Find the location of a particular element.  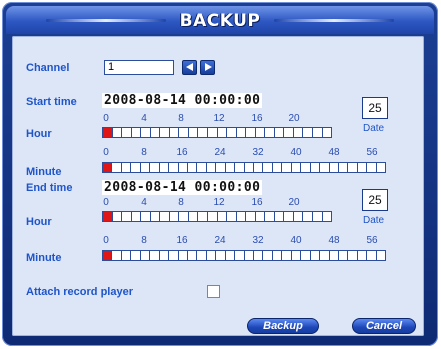

start-datetime-field: 2008-08-14 00:00:00 is located at coordinates (182, 100).